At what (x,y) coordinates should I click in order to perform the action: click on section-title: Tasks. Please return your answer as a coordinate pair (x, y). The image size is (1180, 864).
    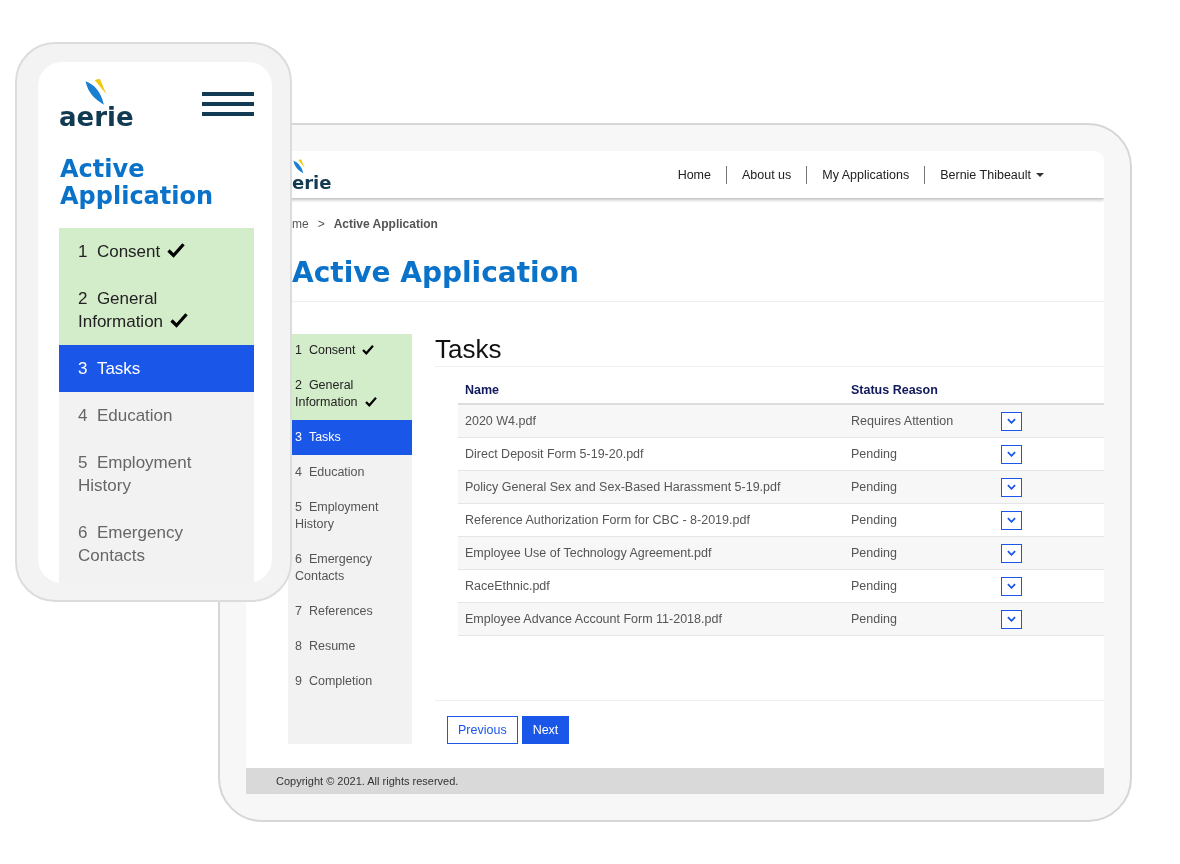
    Looking at the image, I should click on (769, 350).